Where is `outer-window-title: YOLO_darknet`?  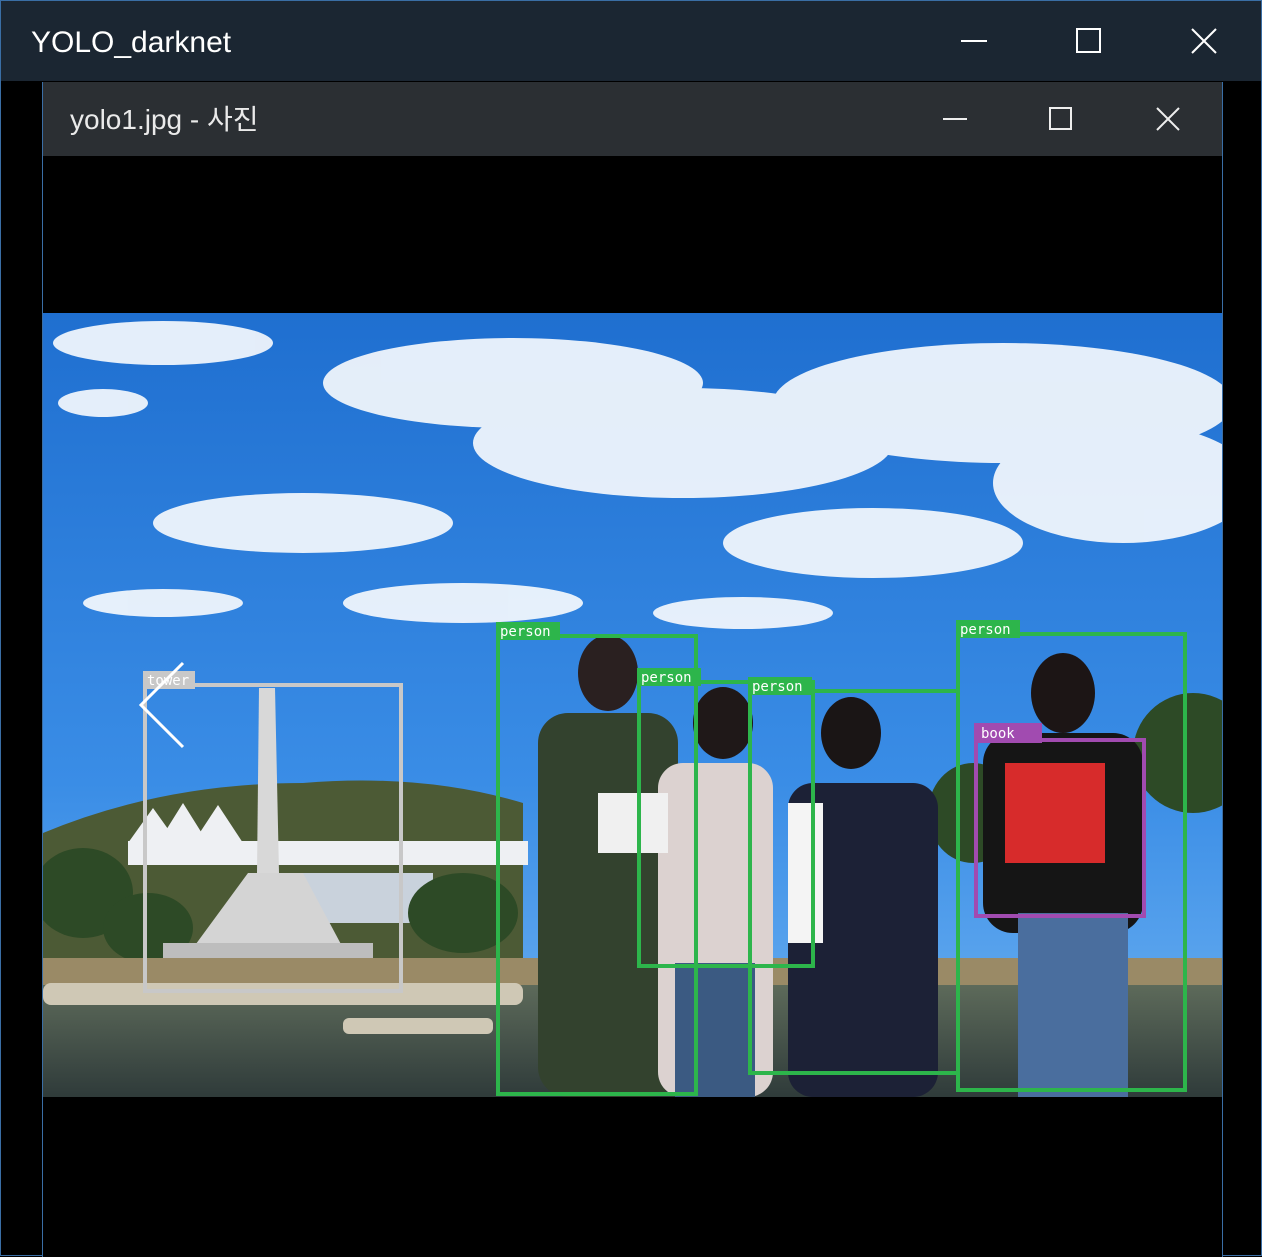
outer-window-title: YOLO_darknet is located at coordinates (131, 42).